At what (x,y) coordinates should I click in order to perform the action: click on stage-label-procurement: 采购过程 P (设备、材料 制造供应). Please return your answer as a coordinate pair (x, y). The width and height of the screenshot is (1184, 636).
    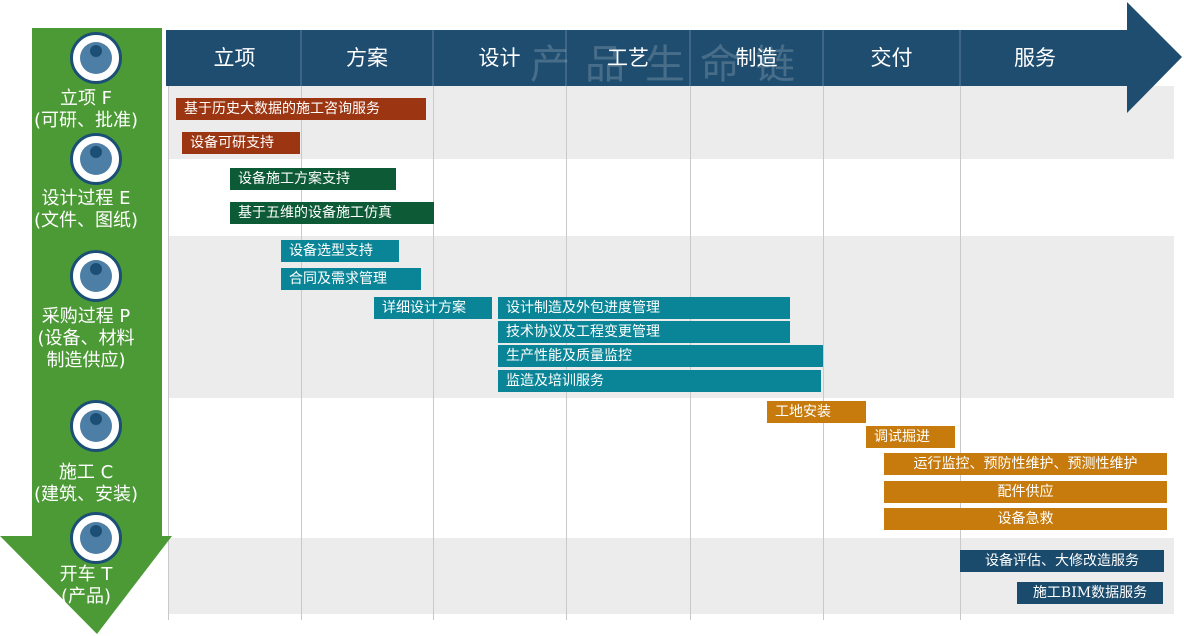
    Looking at the image, I should click on (86, 339).